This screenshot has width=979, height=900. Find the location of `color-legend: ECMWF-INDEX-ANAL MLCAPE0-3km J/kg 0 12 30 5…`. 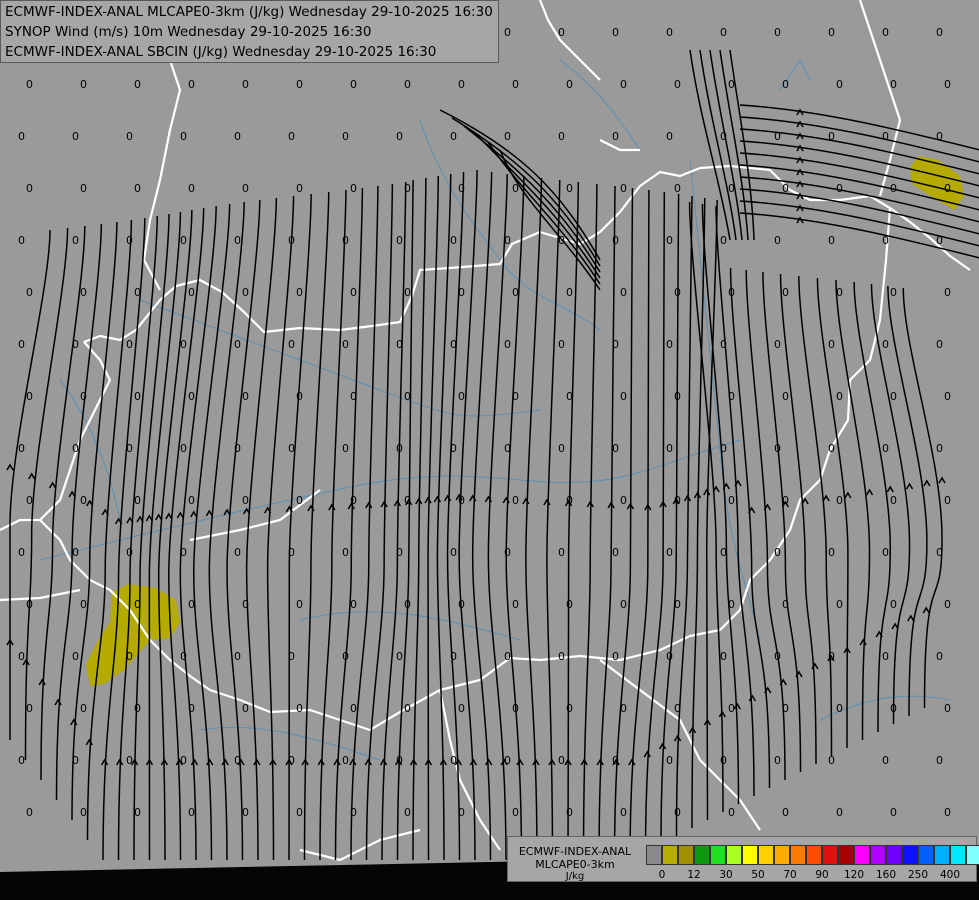

color-legend: ECMWF-INDEX-ANAL MLCAPE0-3km J/kg 0 12 30 5… is located at coordinates (743, 859).